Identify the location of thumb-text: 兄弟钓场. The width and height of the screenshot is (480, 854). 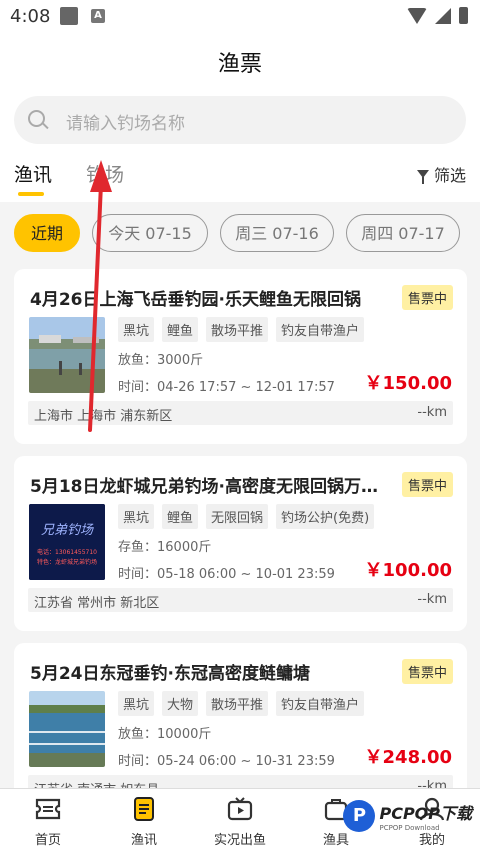
(67, 530).